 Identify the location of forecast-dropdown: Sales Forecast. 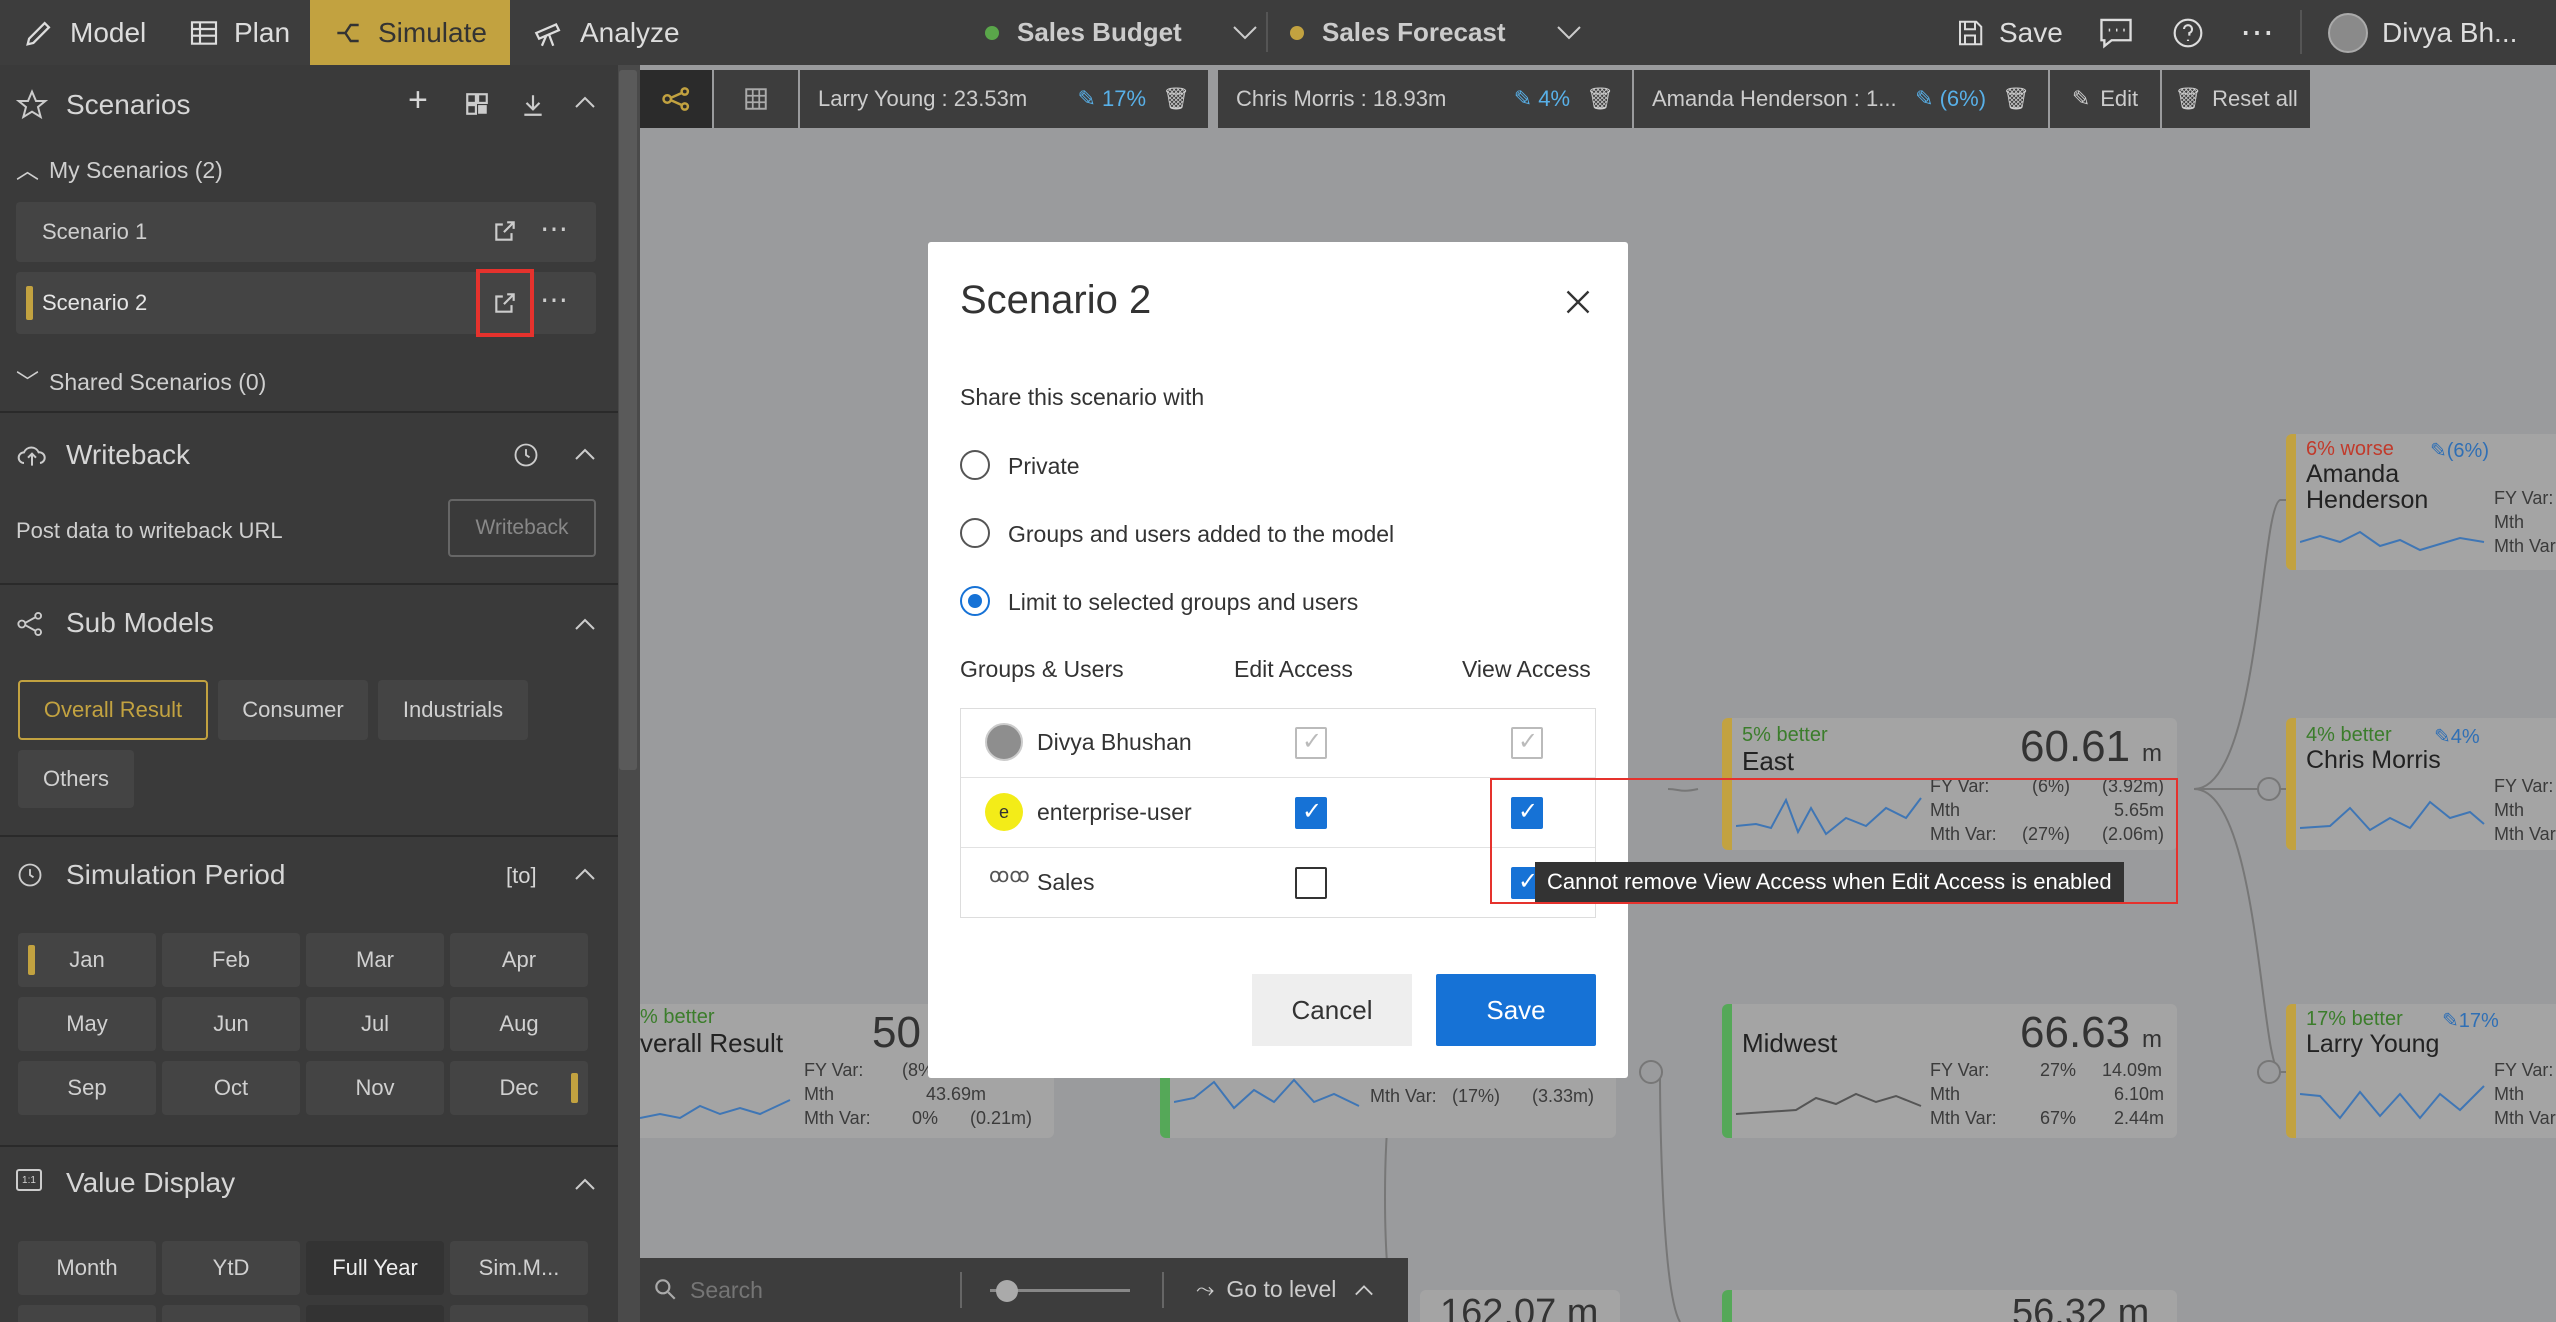
(1443, 32).